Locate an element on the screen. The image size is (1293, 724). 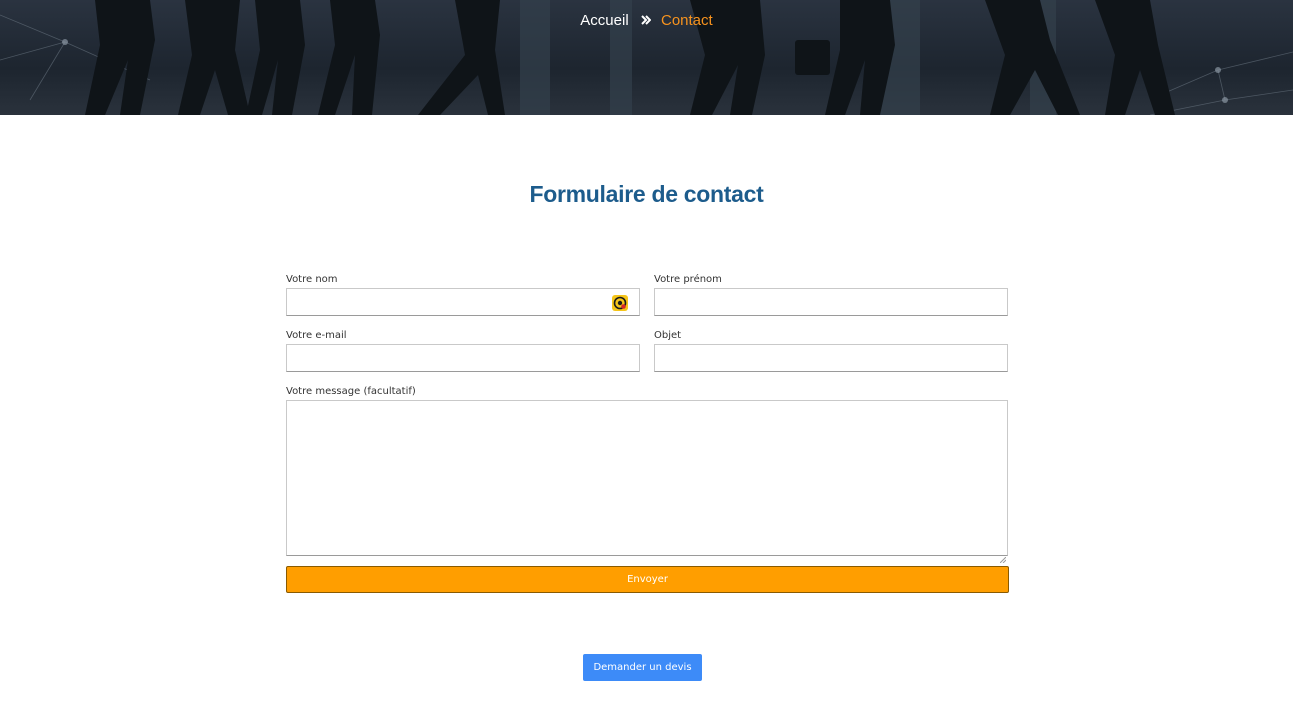
breadcrumb-current: Contact is located at coordinates (687, 20).